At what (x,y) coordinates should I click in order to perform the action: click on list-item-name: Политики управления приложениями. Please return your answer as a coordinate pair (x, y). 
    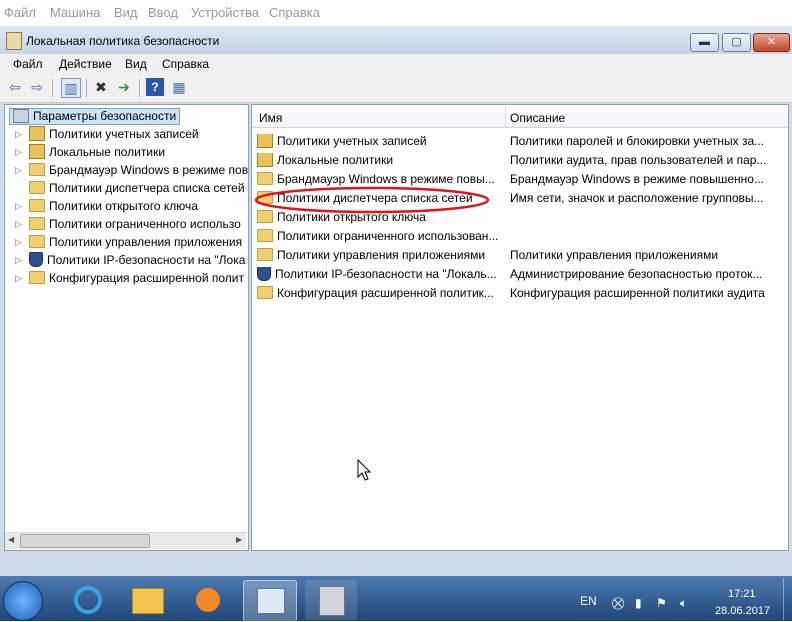
    Looking at the image, I should click on (381, 255).